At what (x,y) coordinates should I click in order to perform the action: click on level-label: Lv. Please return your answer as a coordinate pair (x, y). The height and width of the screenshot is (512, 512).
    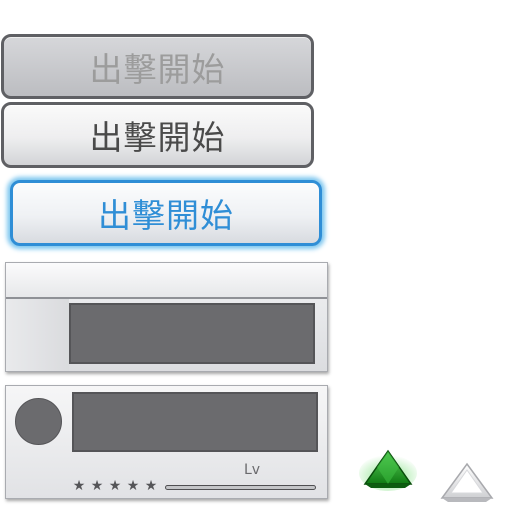
    Looking at the image, I should click on (252, 470).